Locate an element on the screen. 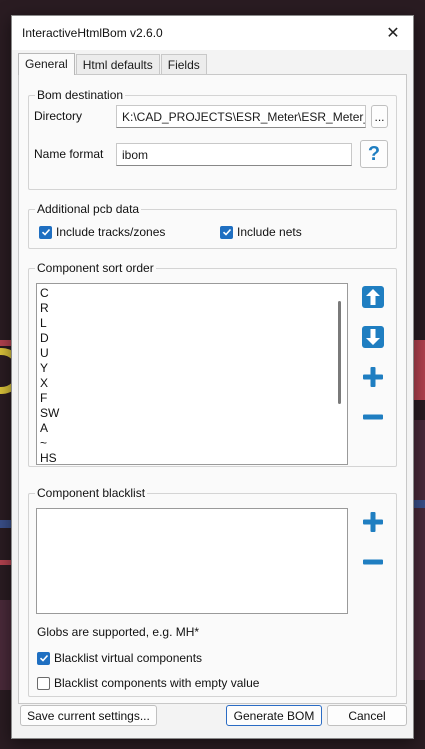 The height and width of the screenshot is (749, 425). include-tracks-checkbox: Include tracks/zones is located at coordinates (102, 232).